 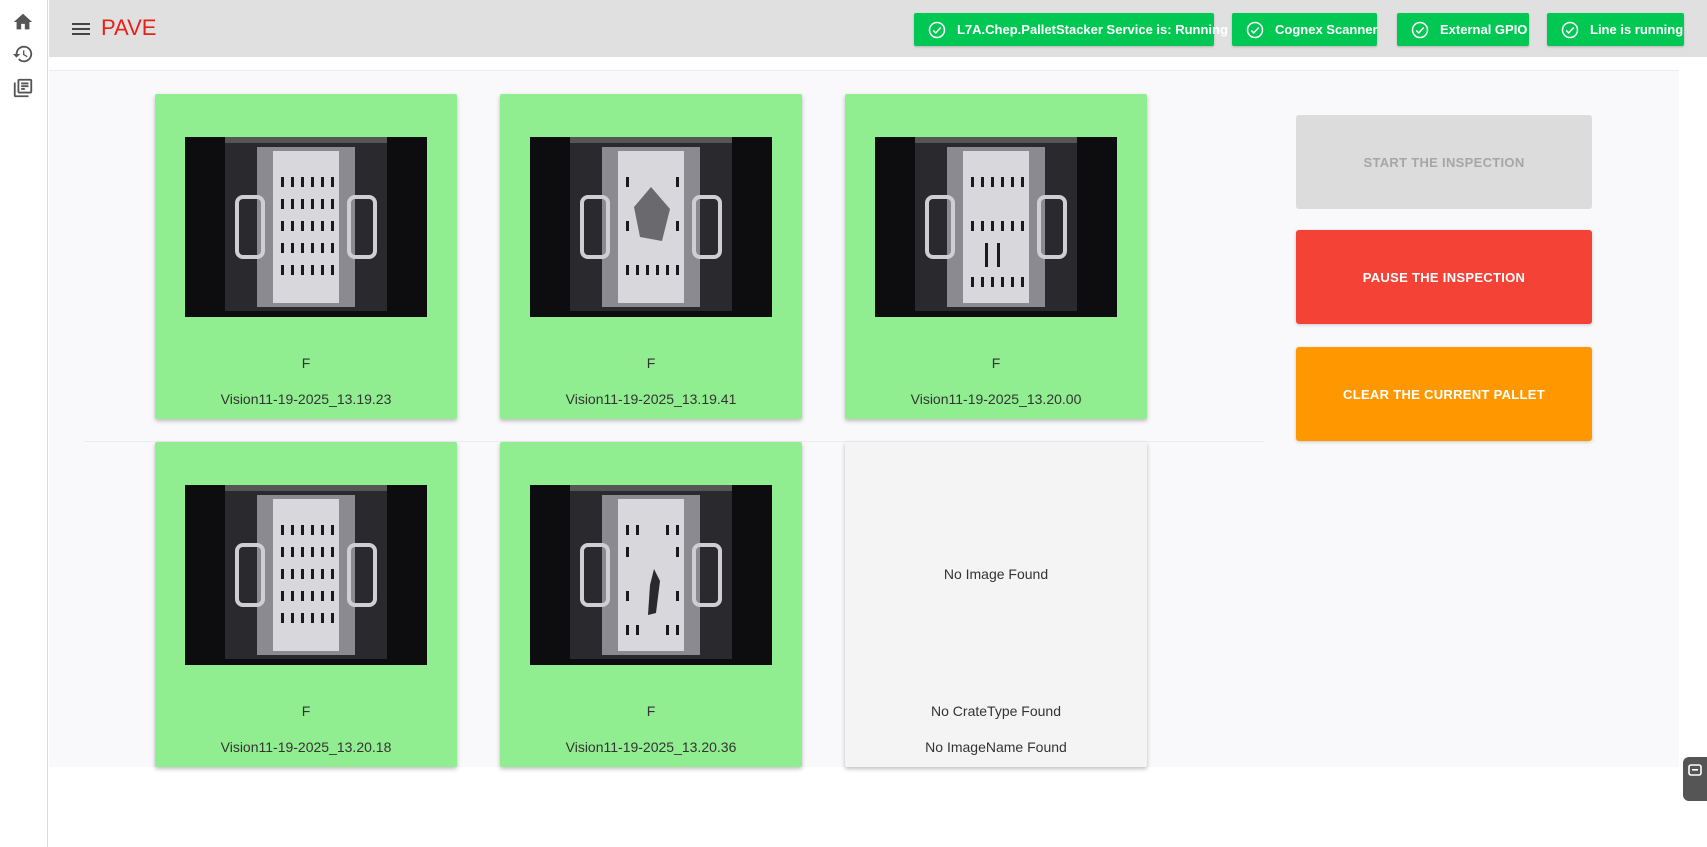 I want to click on inspection-card: F Vision11-19-2025_13.20.18, so click(x=306, y=604).